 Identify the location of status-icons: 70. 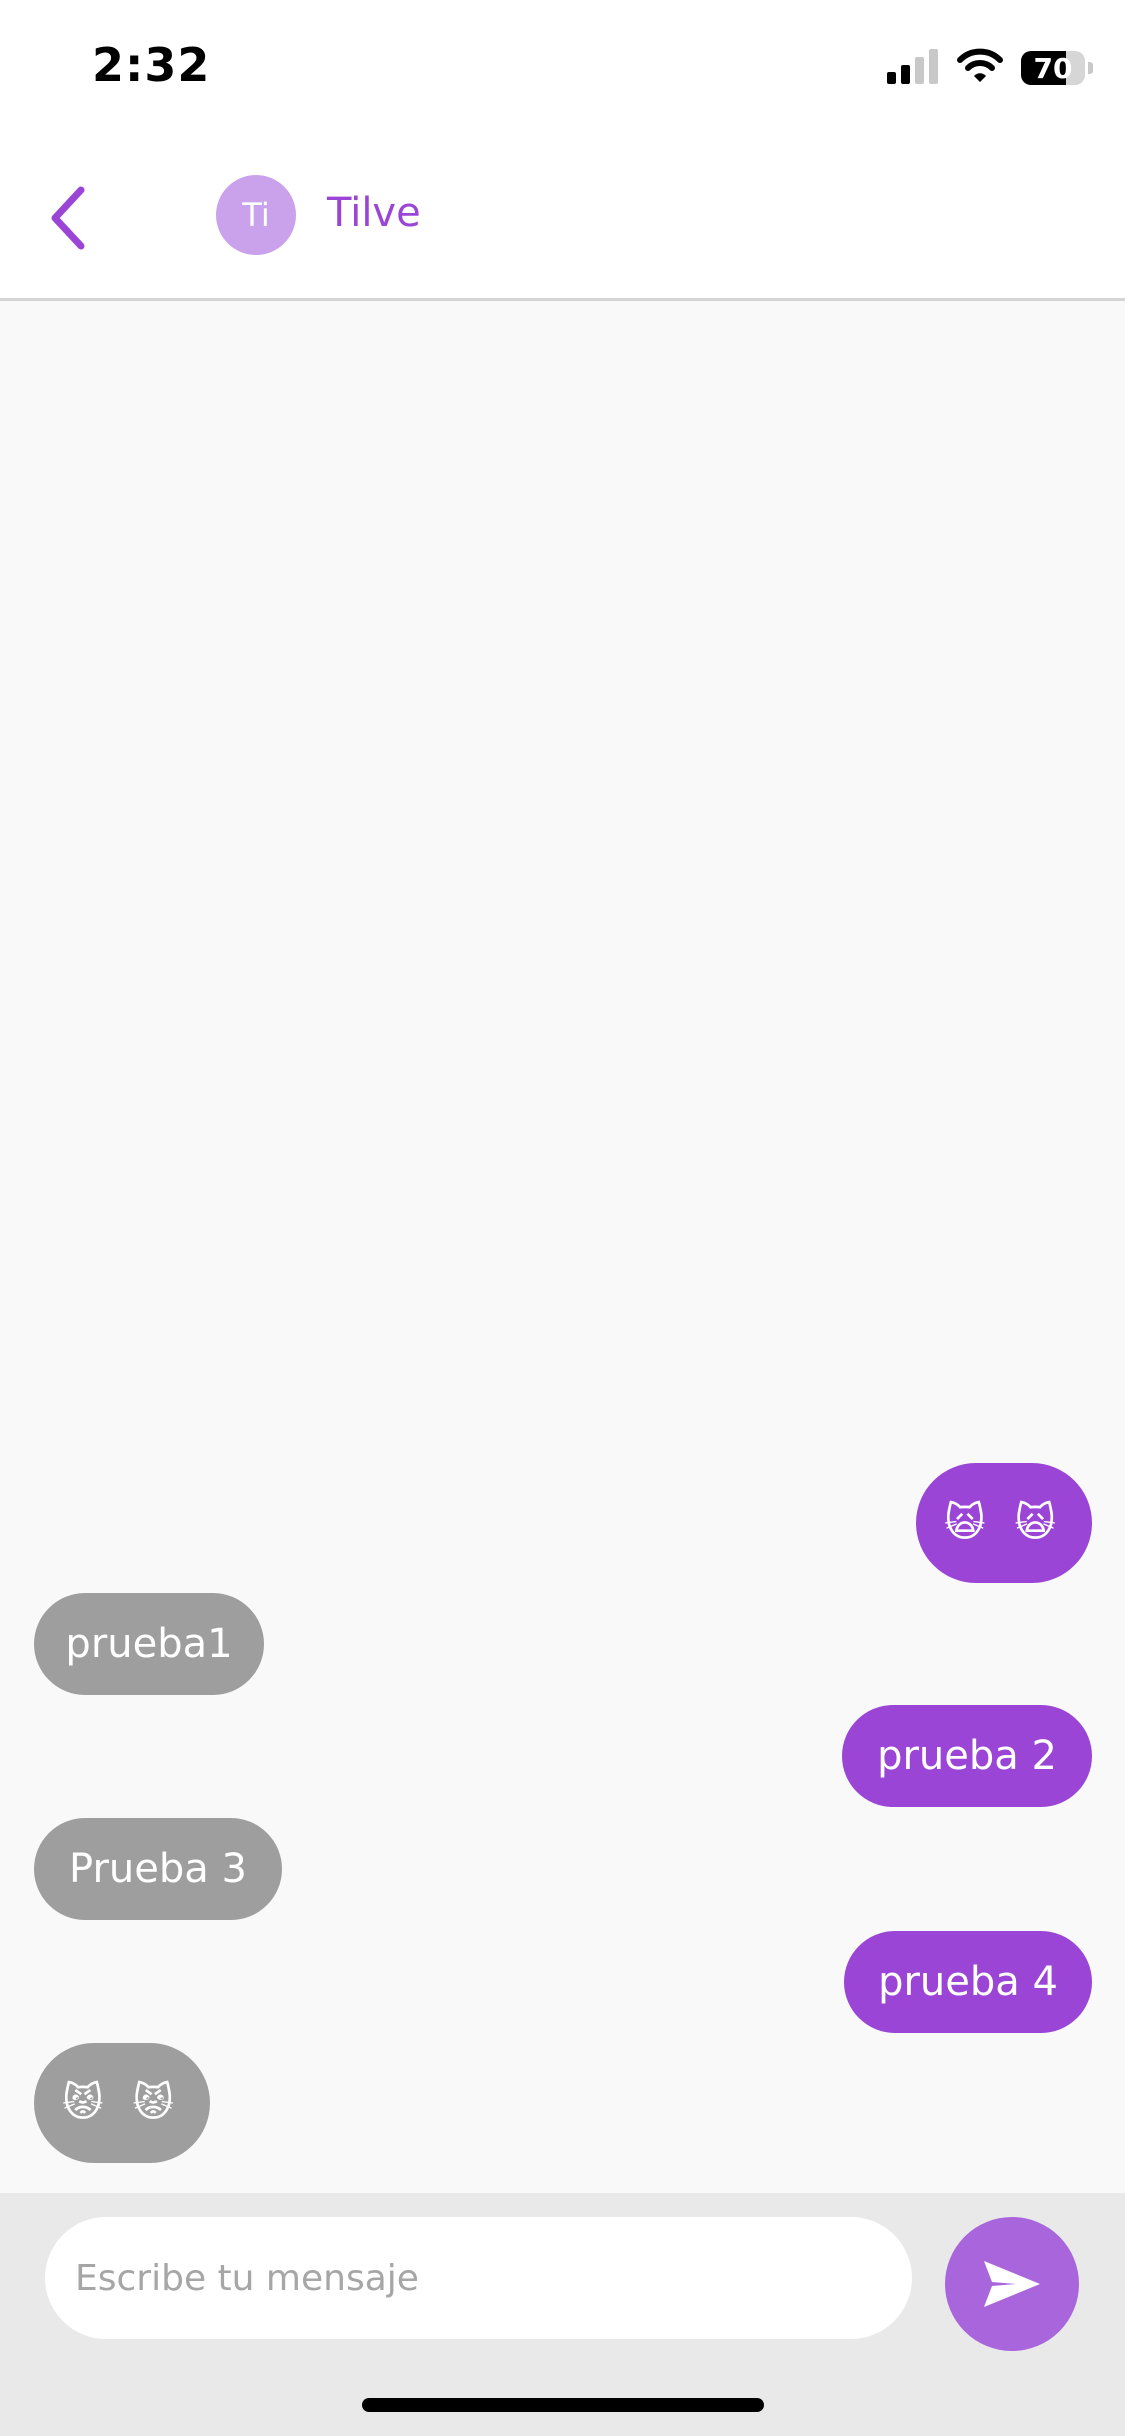
(990, 68).